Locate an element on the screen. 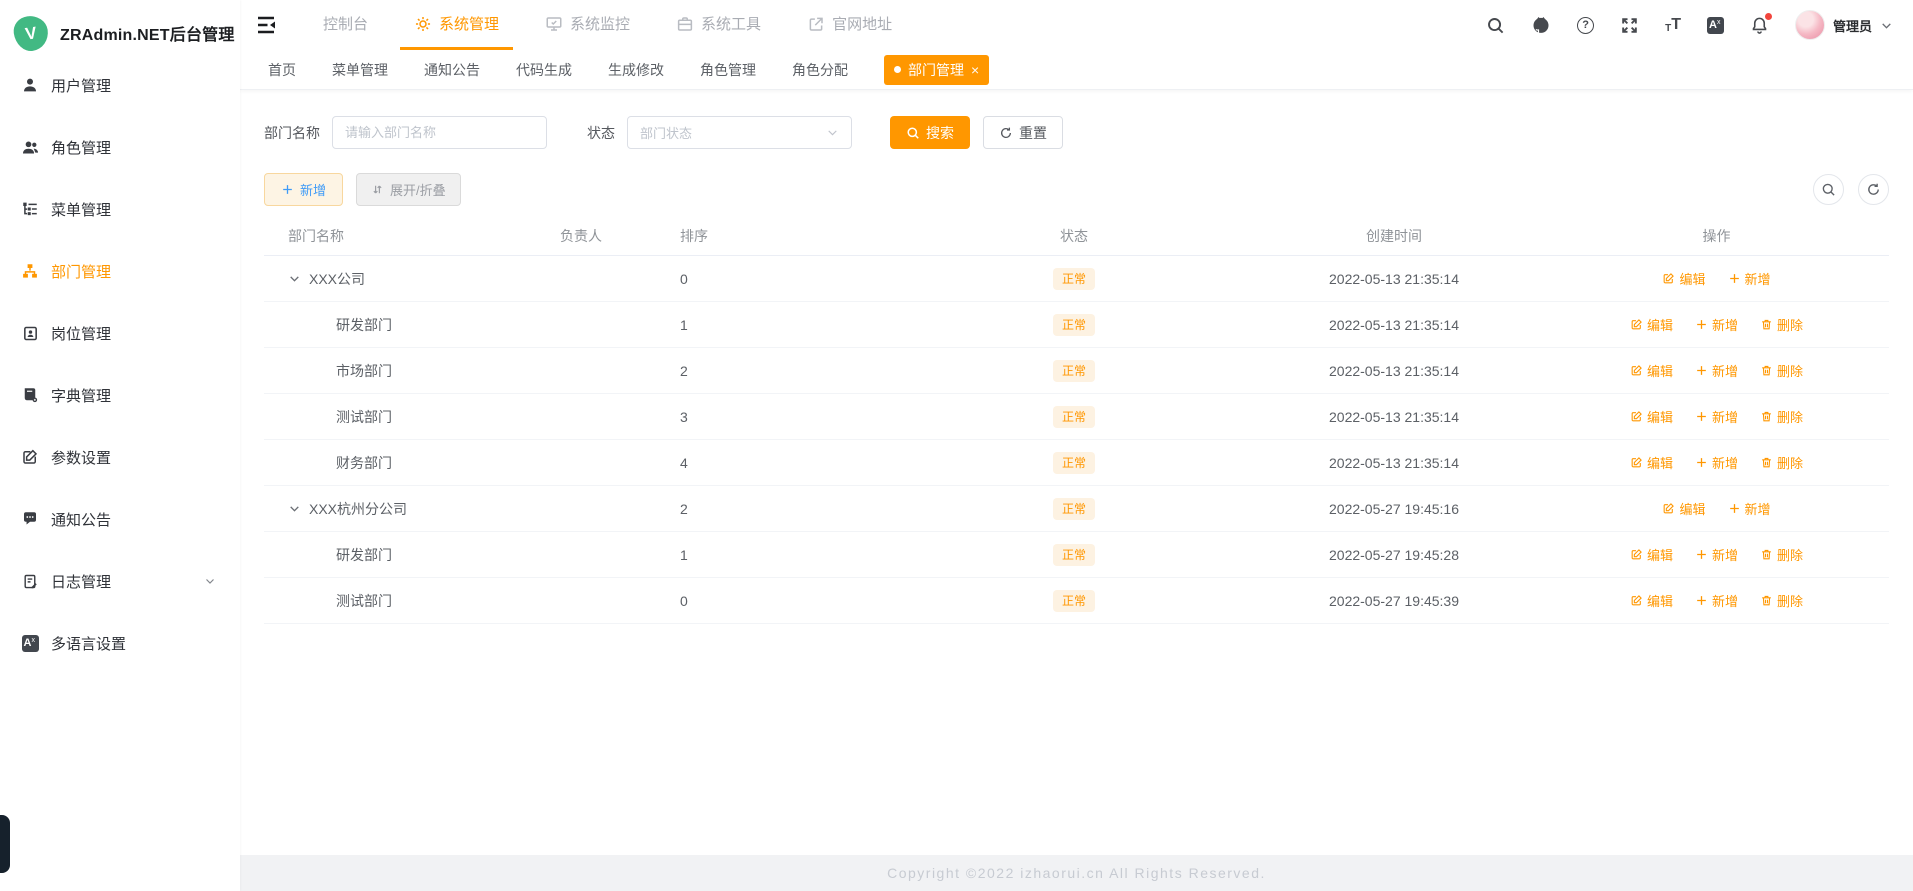 Image resolution: width=1913 pixels, height=891 pixels. help-icon: ? is located at coordinates (1586, 25).